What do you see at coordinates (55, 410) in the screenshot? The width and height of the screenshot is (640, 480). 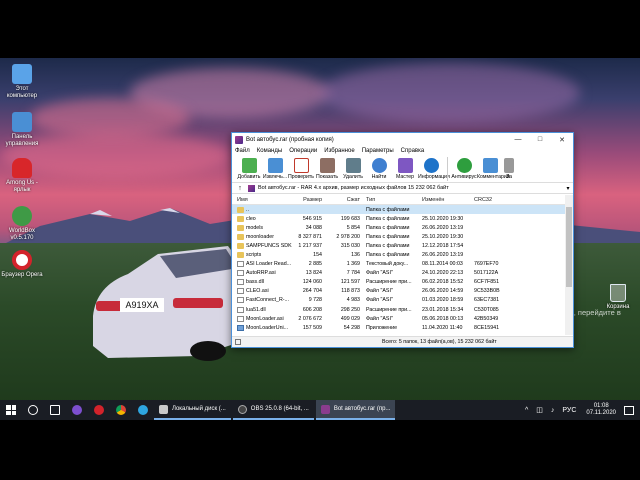 I see `task-view-button` at bounding box center [55, 410].